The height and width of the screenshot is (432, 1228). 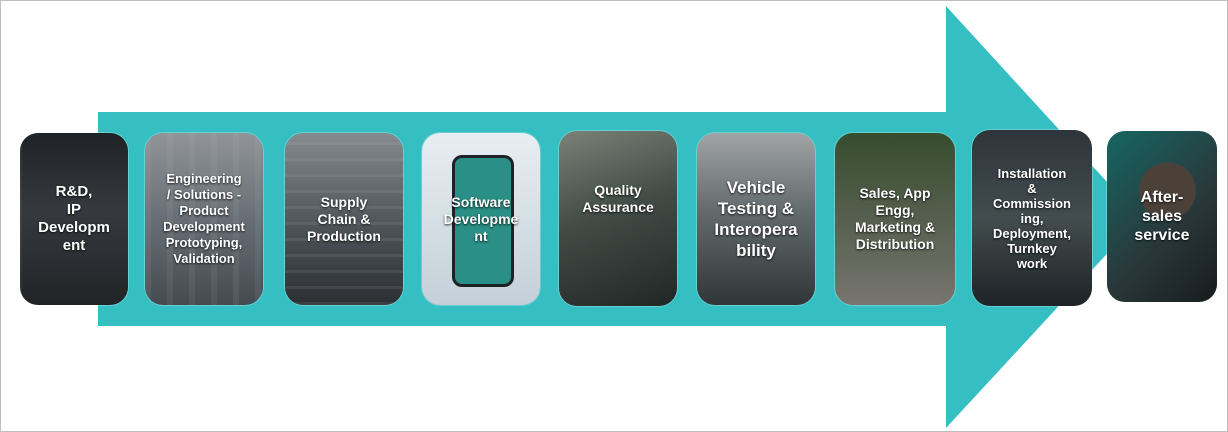 What do you see at coordinates (618, 198) in the screenshot?
I see `stage-label: Quality Assurance` at bounding box center [618, 198].